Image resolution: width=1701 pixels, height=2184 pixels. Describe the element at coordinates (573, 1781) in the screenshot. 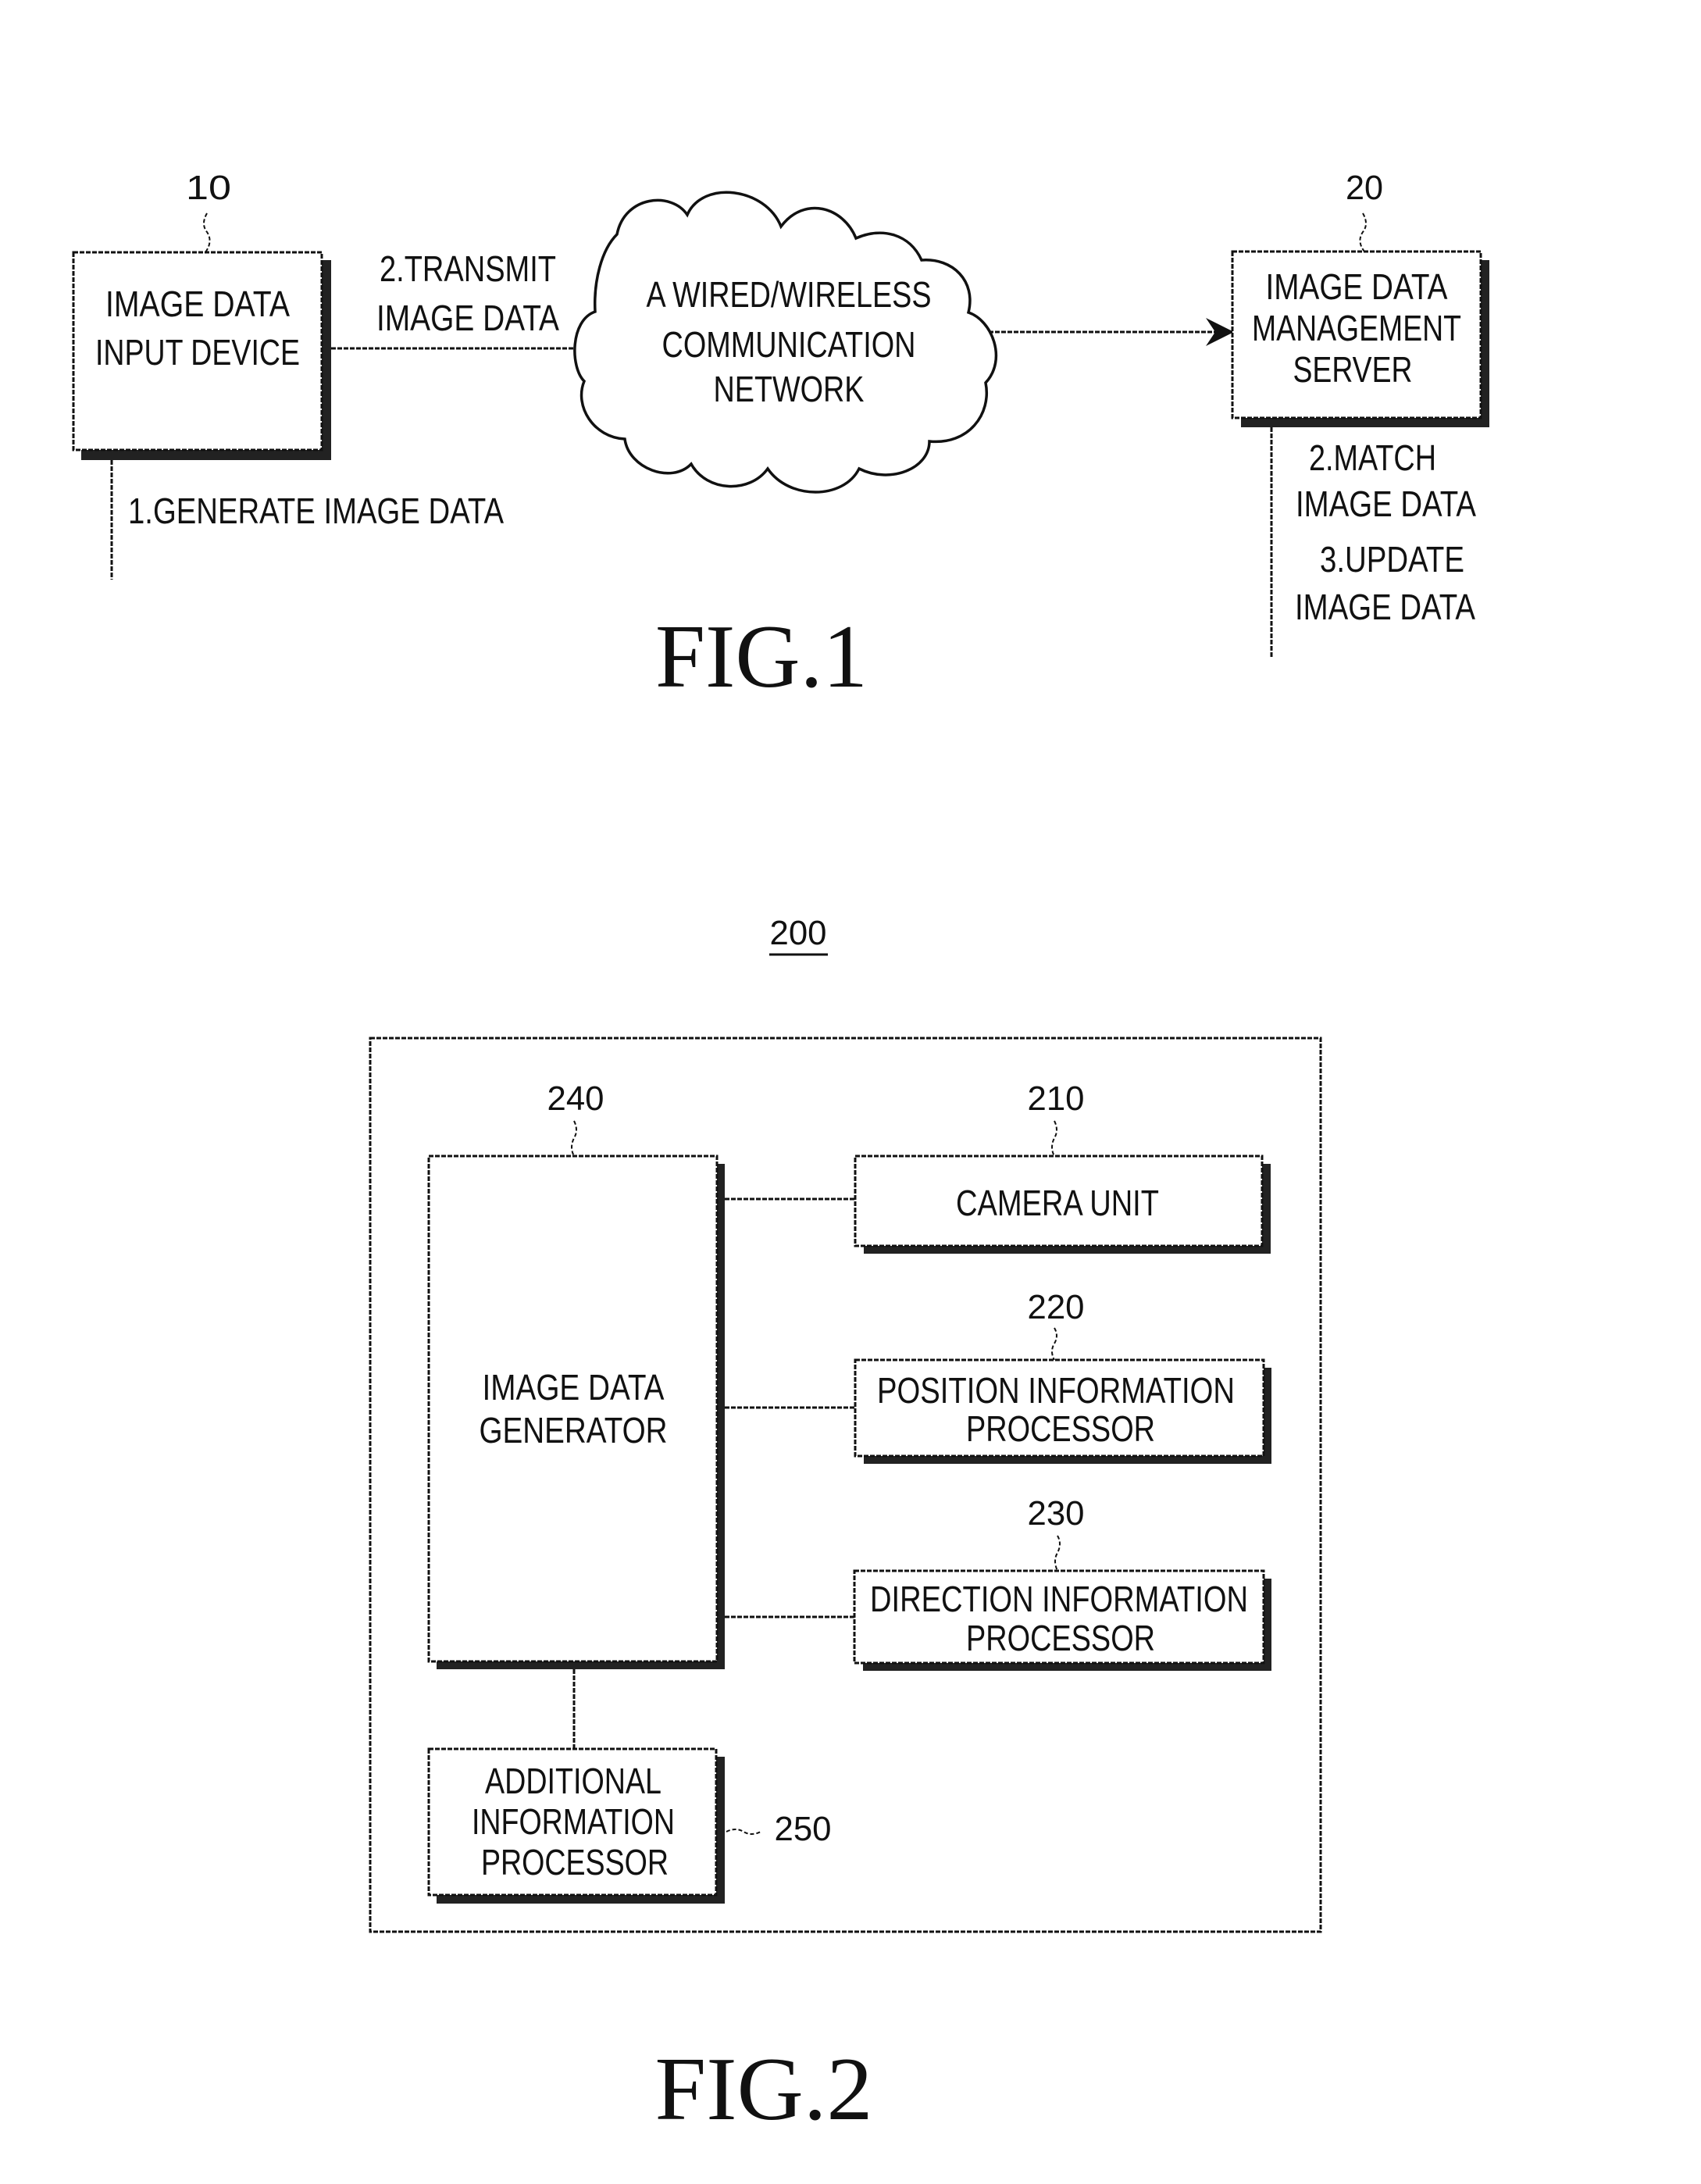

I see `additional-processor-label-line1: ADDITIONAL` at that location.